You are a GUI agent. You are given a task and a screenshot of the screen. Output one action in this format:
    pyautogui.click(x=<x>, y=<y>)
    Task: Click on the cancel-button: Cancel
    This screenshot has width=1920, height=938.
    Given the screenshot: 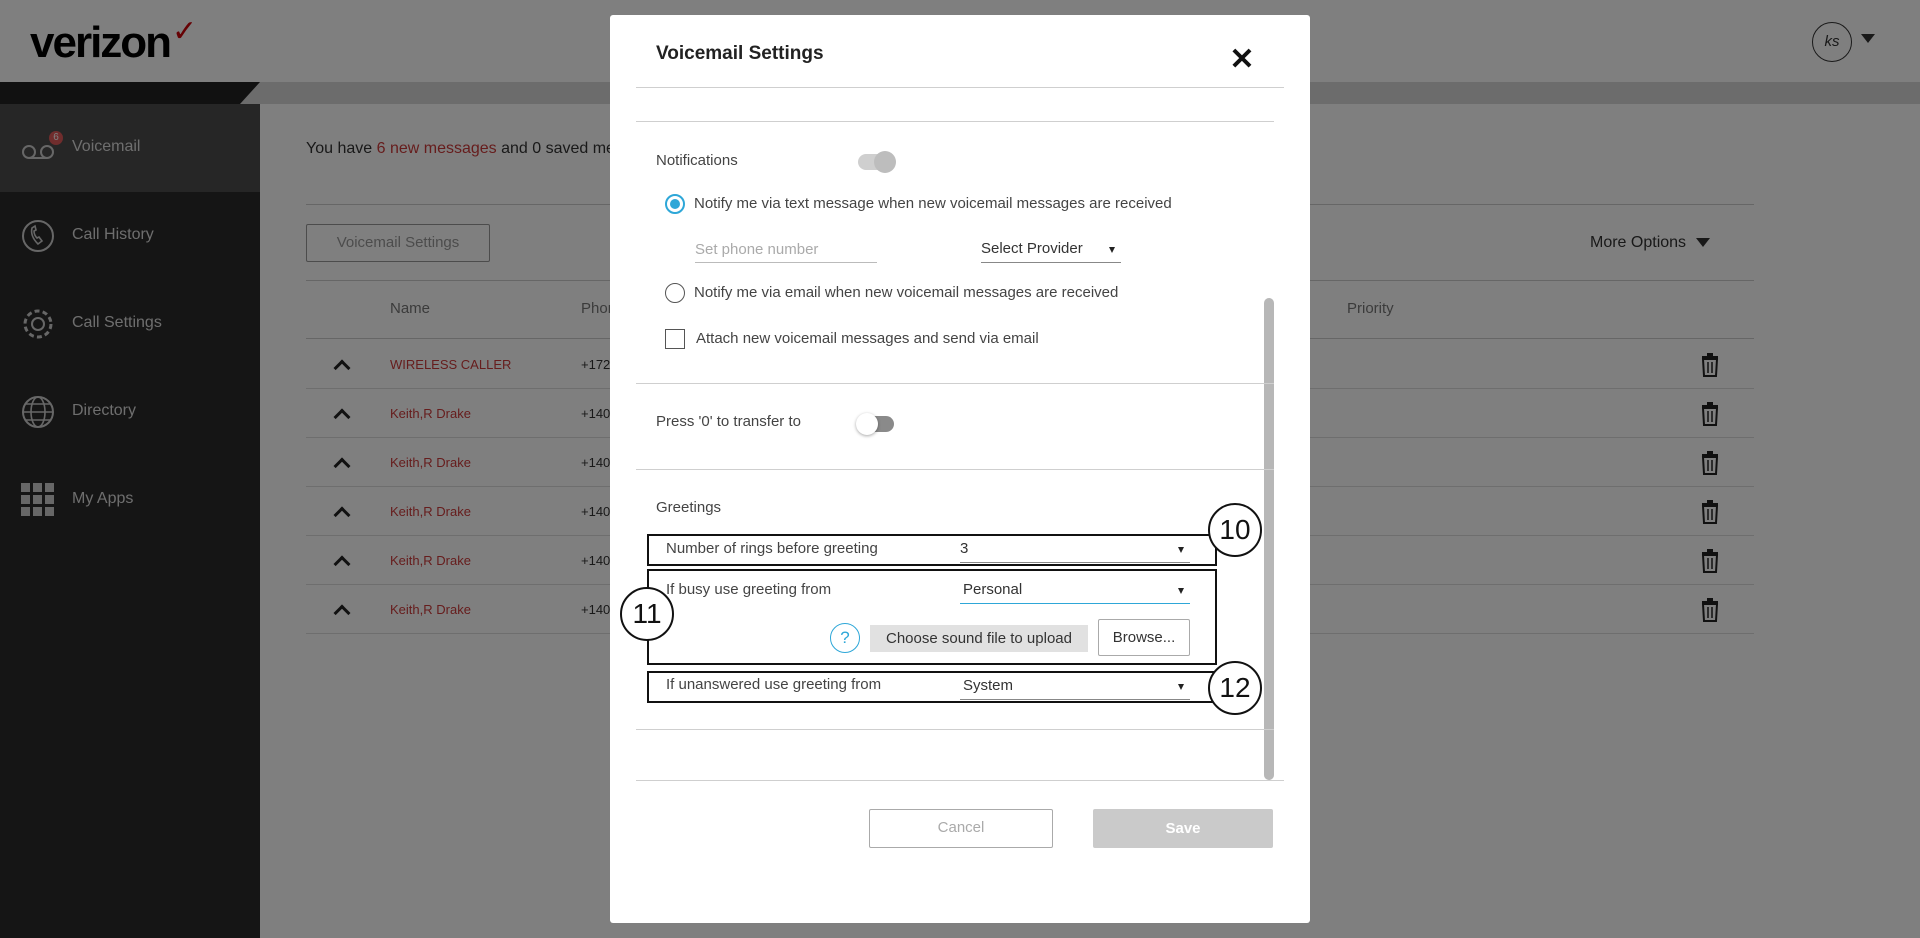 What is the action you would take?
    pyautogui.click(x=961, y=828)
    